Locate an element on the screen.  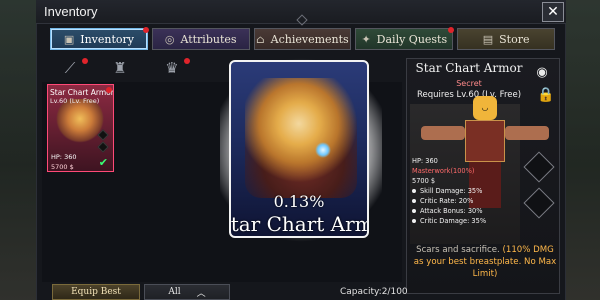
details-item-name: Star Chart Armor is located at coordinates (469, 68).